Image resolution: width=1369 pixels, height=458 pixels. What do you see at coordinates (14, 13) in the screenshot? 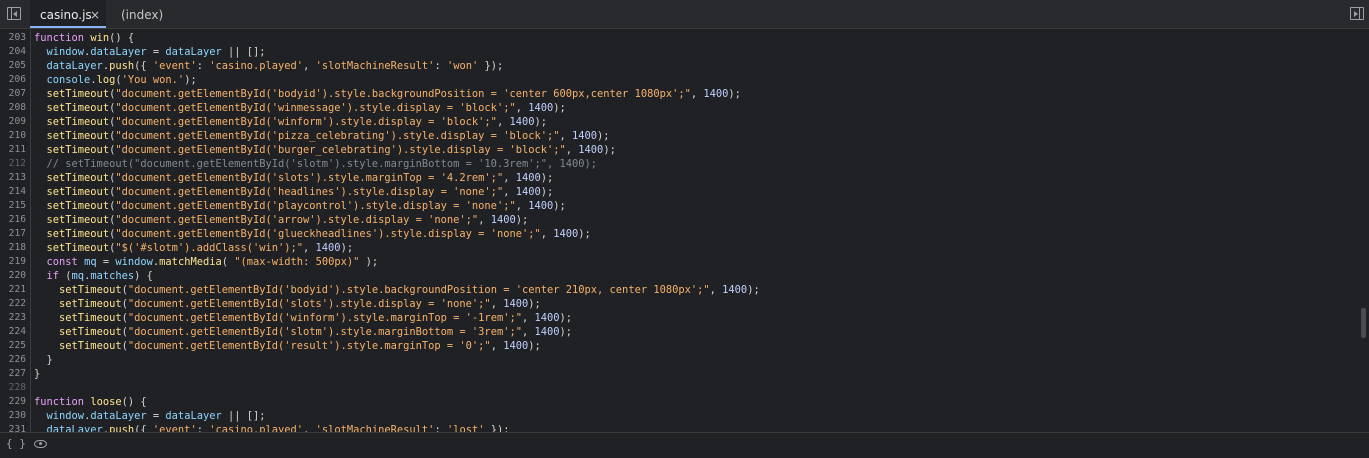
I see `left-panel-toggle-icon` at bounding box center [14, 13].